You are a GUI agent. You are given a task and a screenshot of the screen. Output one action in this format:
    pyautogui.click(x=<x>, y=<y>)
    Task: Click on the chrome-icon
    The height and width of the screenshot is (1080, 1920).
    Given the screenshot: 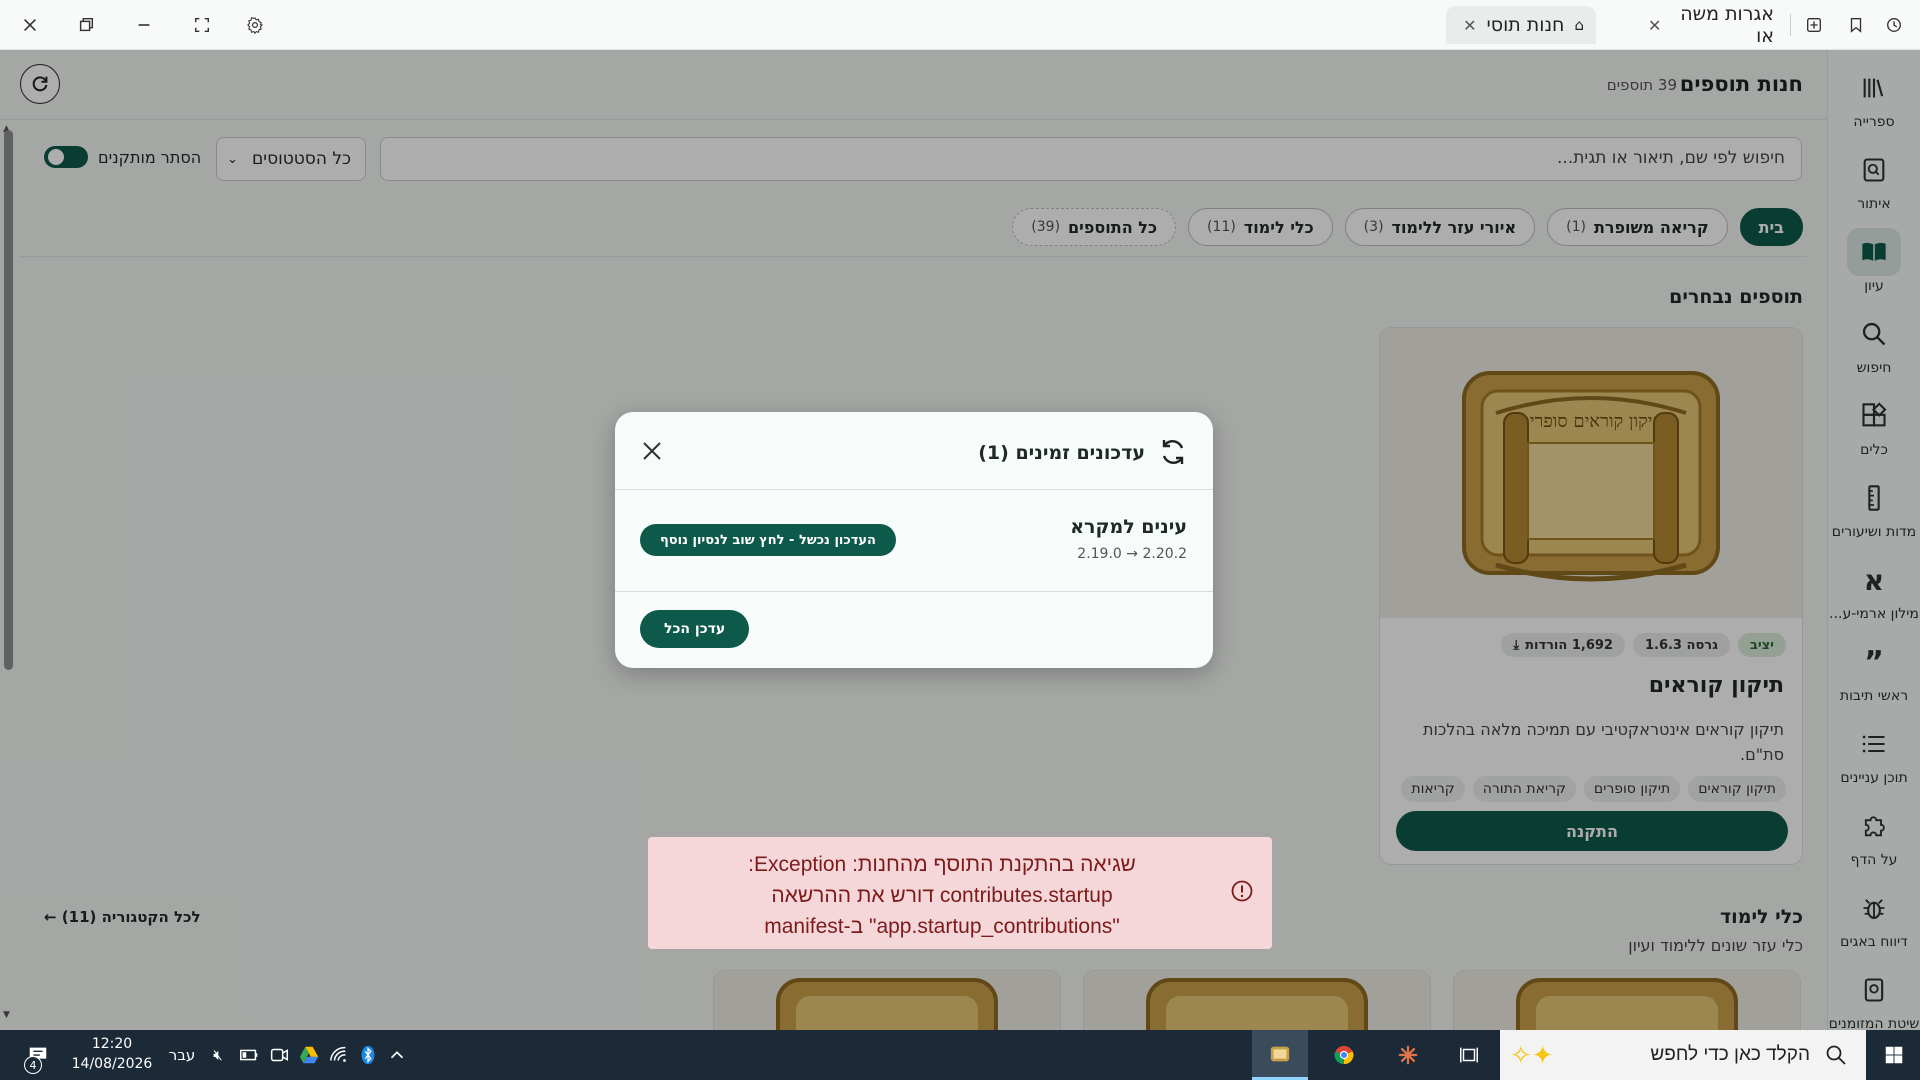 What is the action you would take?
    pyautogui.click(x=1344, y=1055)
    